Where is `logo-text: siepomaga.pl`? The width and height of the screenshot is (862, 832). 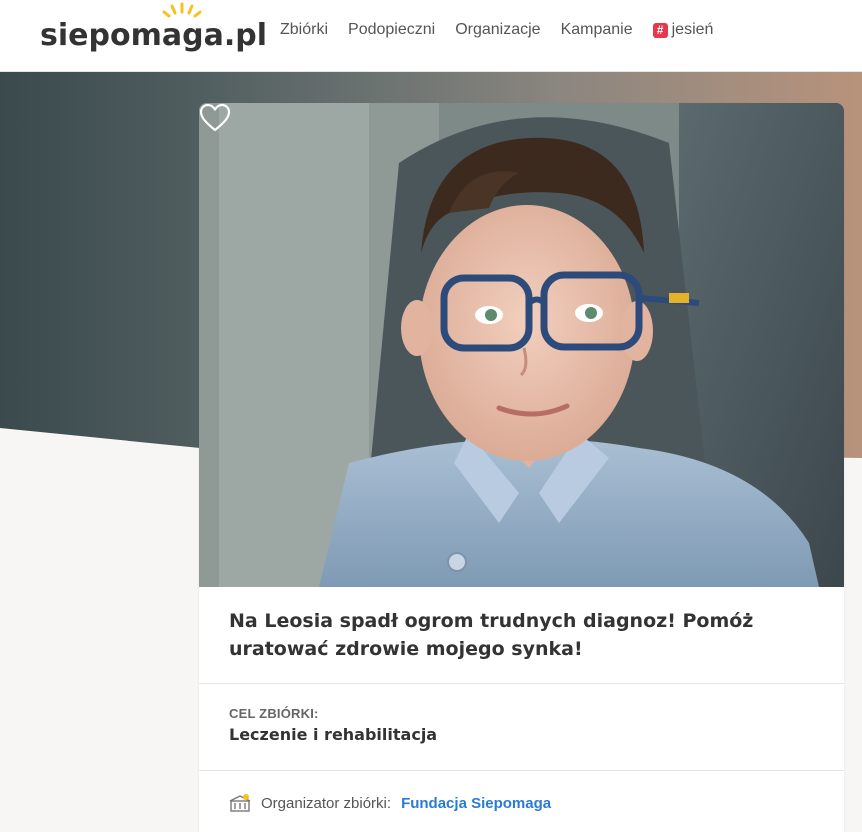 logo-text: siepomaga.pl is located at coordinates (153, 35).